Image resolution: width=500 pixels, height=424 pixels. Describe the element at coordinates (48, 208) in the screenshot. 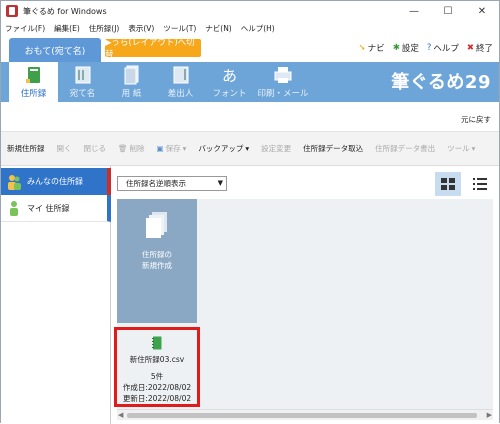

I see `sidebar-item-label: マイ 住所録` at that location.